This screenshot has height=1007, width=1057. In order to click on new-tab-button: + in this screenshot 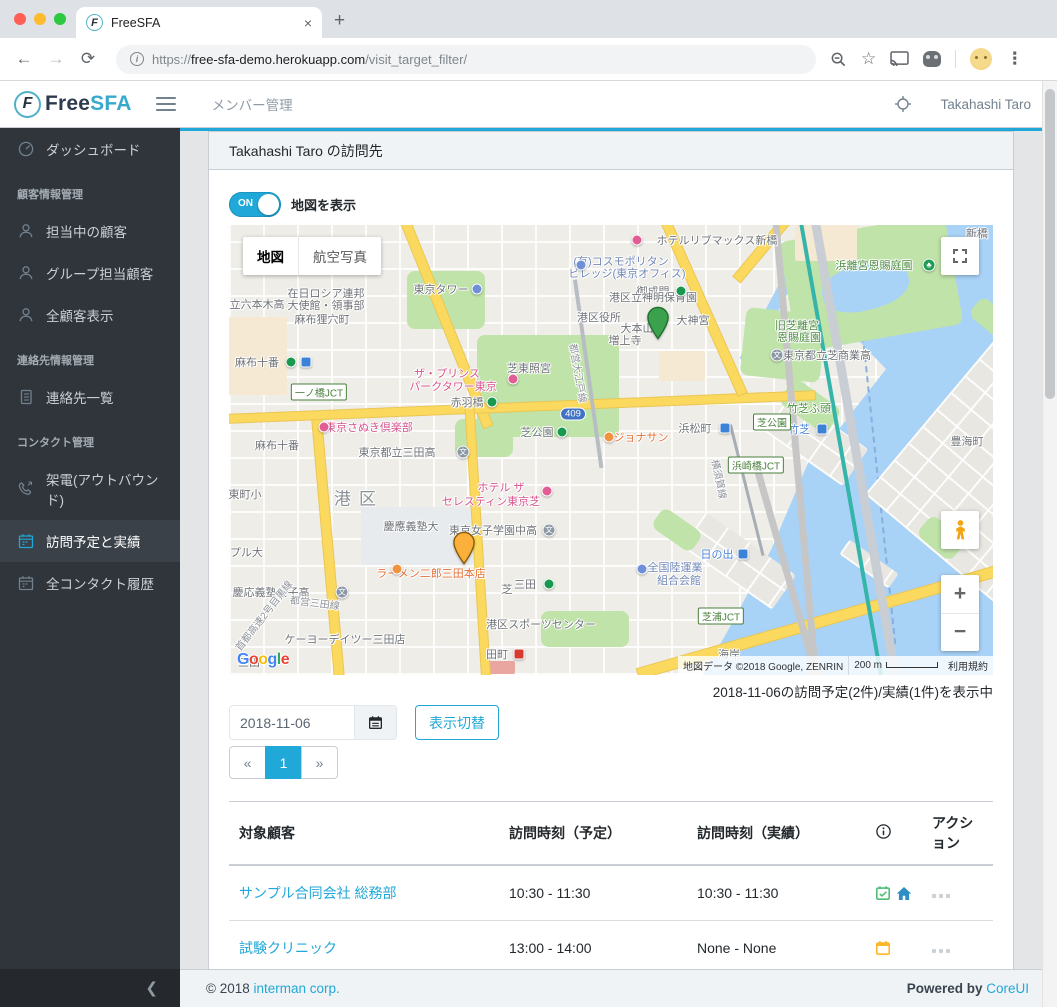, I will do `click(339, 21)`.